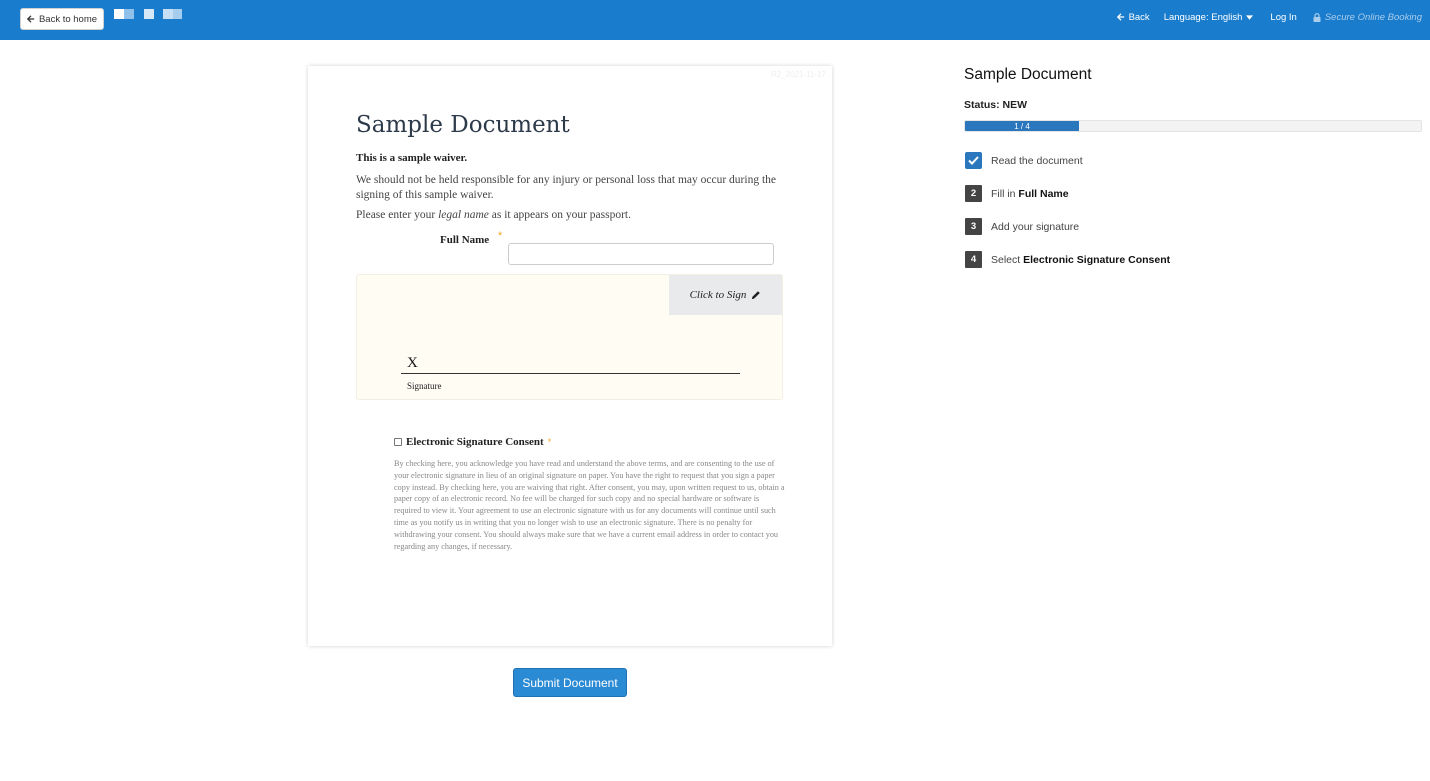 This screenshot has height=781, width=1430. I want to click on status-label: Status: NEW, so click(995, 105).